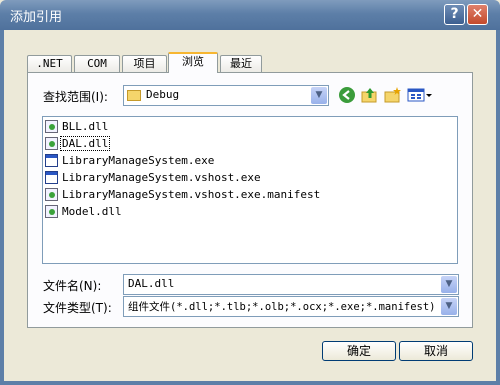 The width and height of the screenshot is (500, 385). I want to click on window-frame-bottom, so click(250, 383).